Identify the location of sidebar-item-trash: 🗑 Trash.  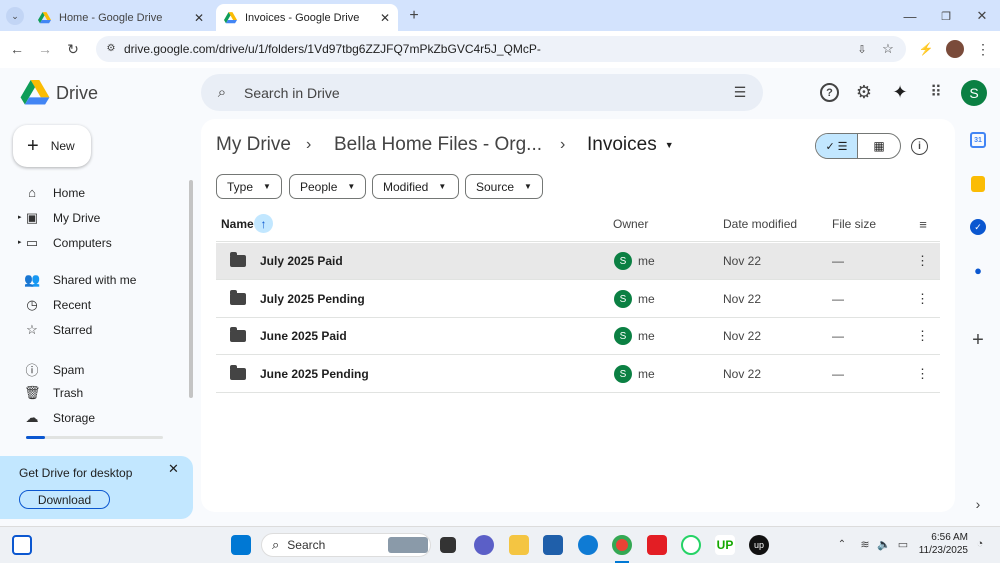
(53, 393).